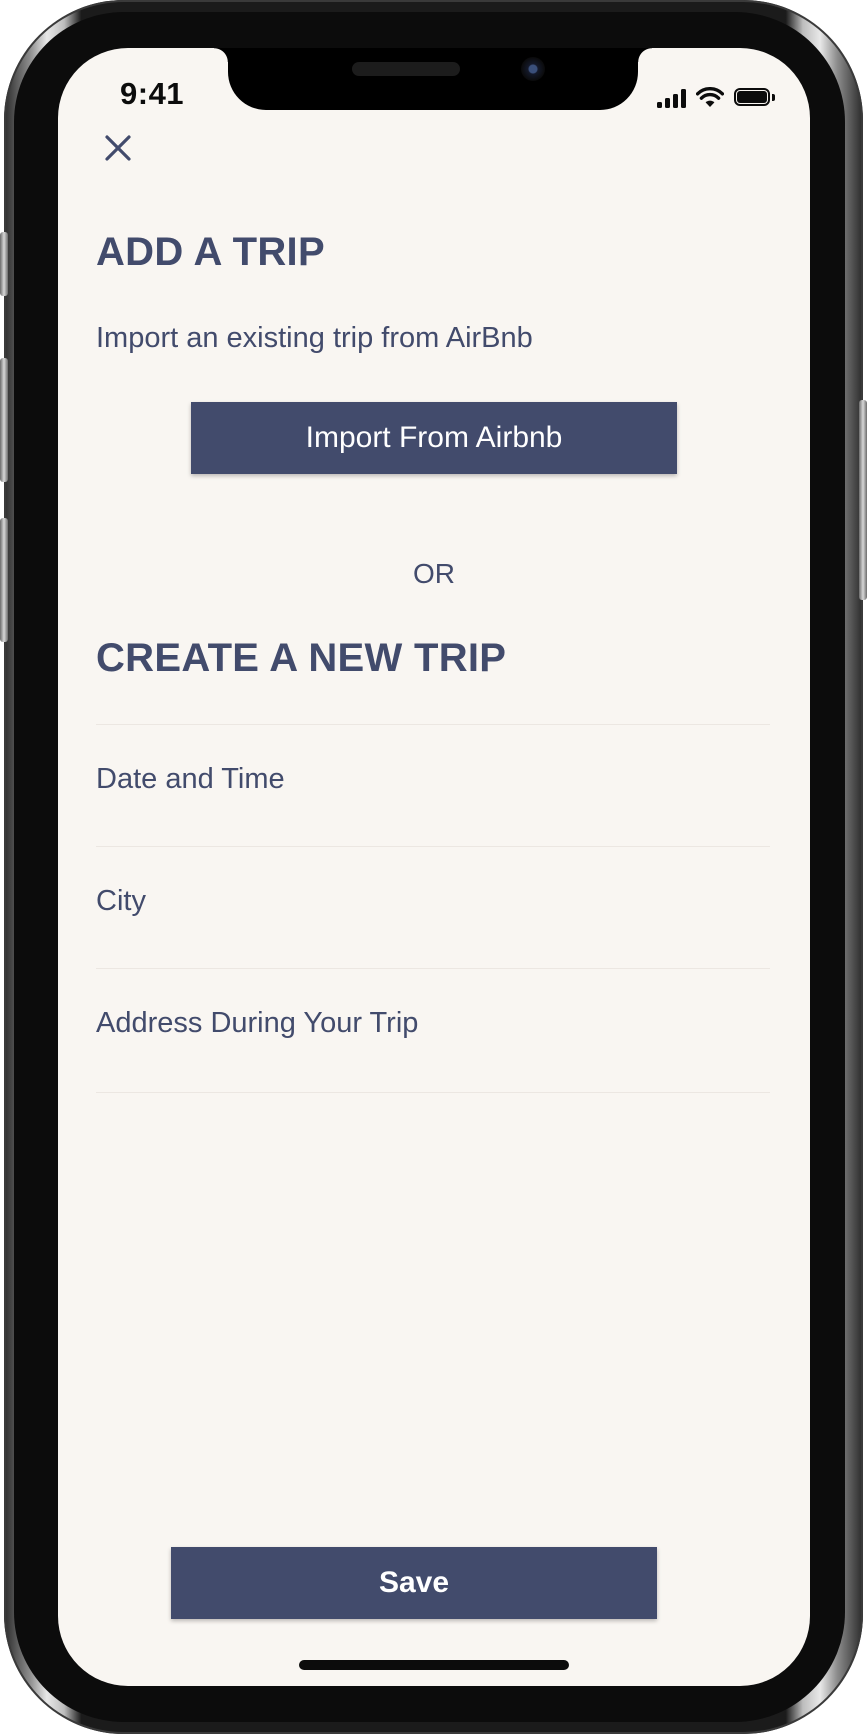  What do you see at coordinates (210, 252) in the screenshot?
I see `add-trip-title: ADD A TRIP` at bounding box center [210, 252].